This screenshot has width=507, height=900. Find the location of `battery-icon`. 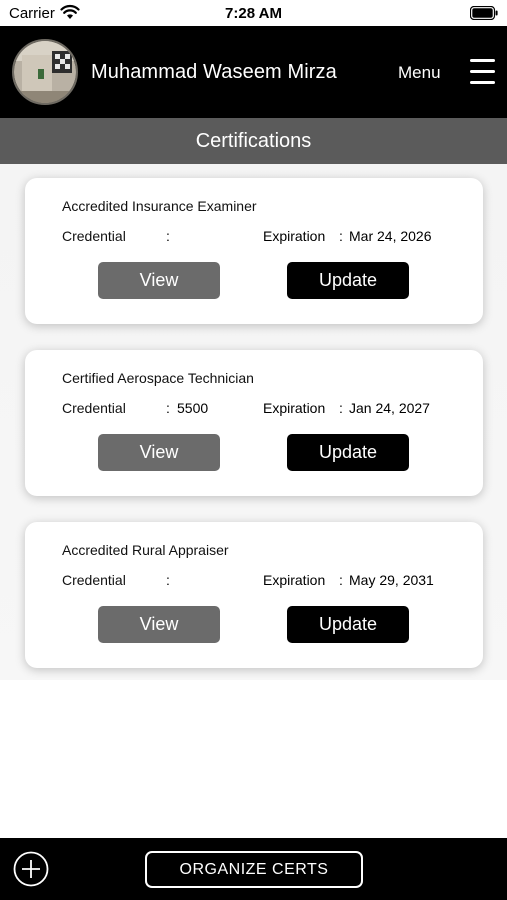

battery-icon is located at coordinates (484, 13).